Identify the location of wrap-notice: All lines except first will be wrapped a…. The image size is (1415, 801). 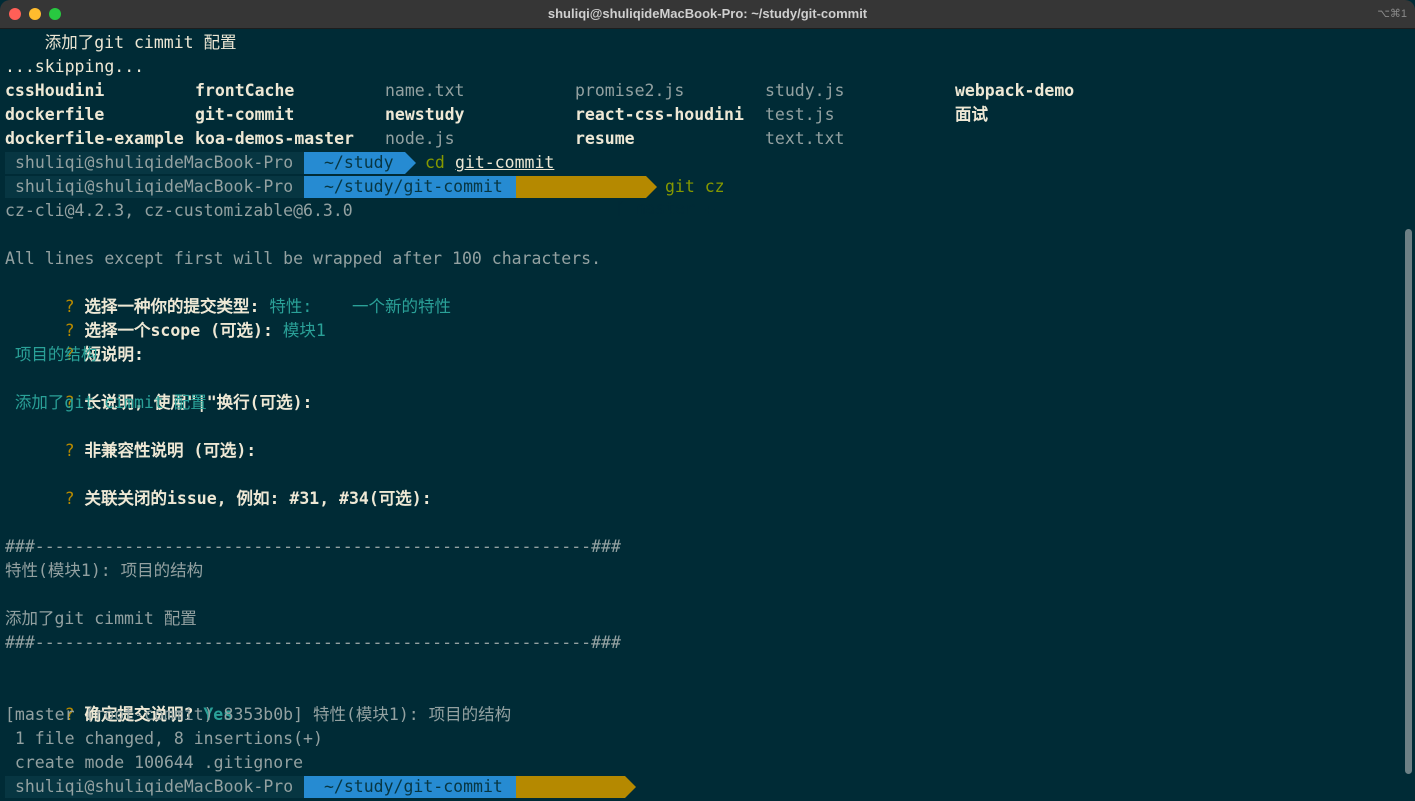
(303, 258).